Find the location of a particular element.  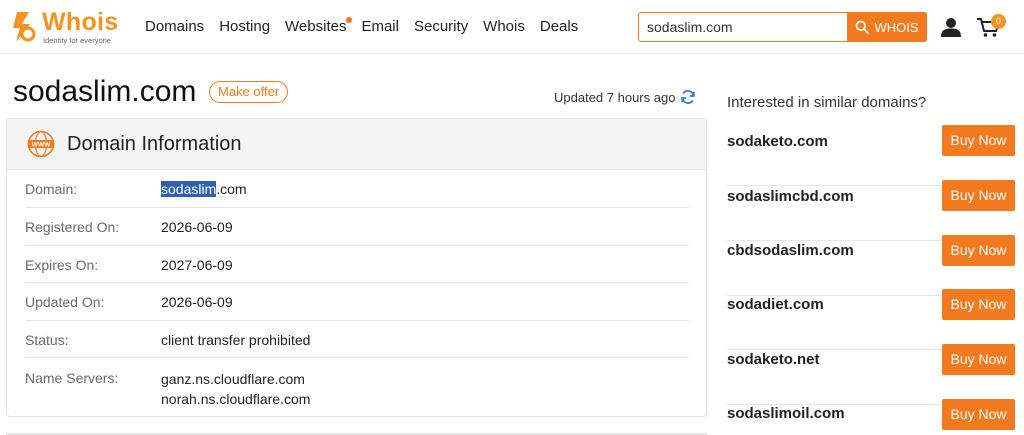

info-row-expires: Expires On: 2027-06-09 is located at coordinates (357, 264).